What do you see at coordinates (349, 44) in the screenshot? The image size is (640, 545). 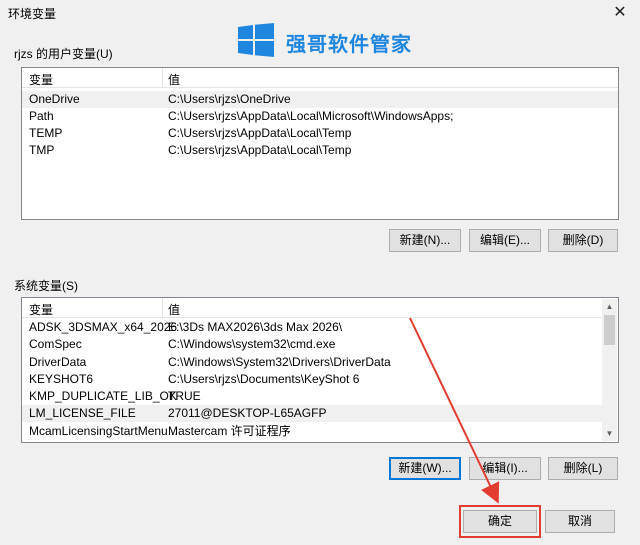 I see `watermark-text: 强哥软件管家` at bounding box center [349, 44].